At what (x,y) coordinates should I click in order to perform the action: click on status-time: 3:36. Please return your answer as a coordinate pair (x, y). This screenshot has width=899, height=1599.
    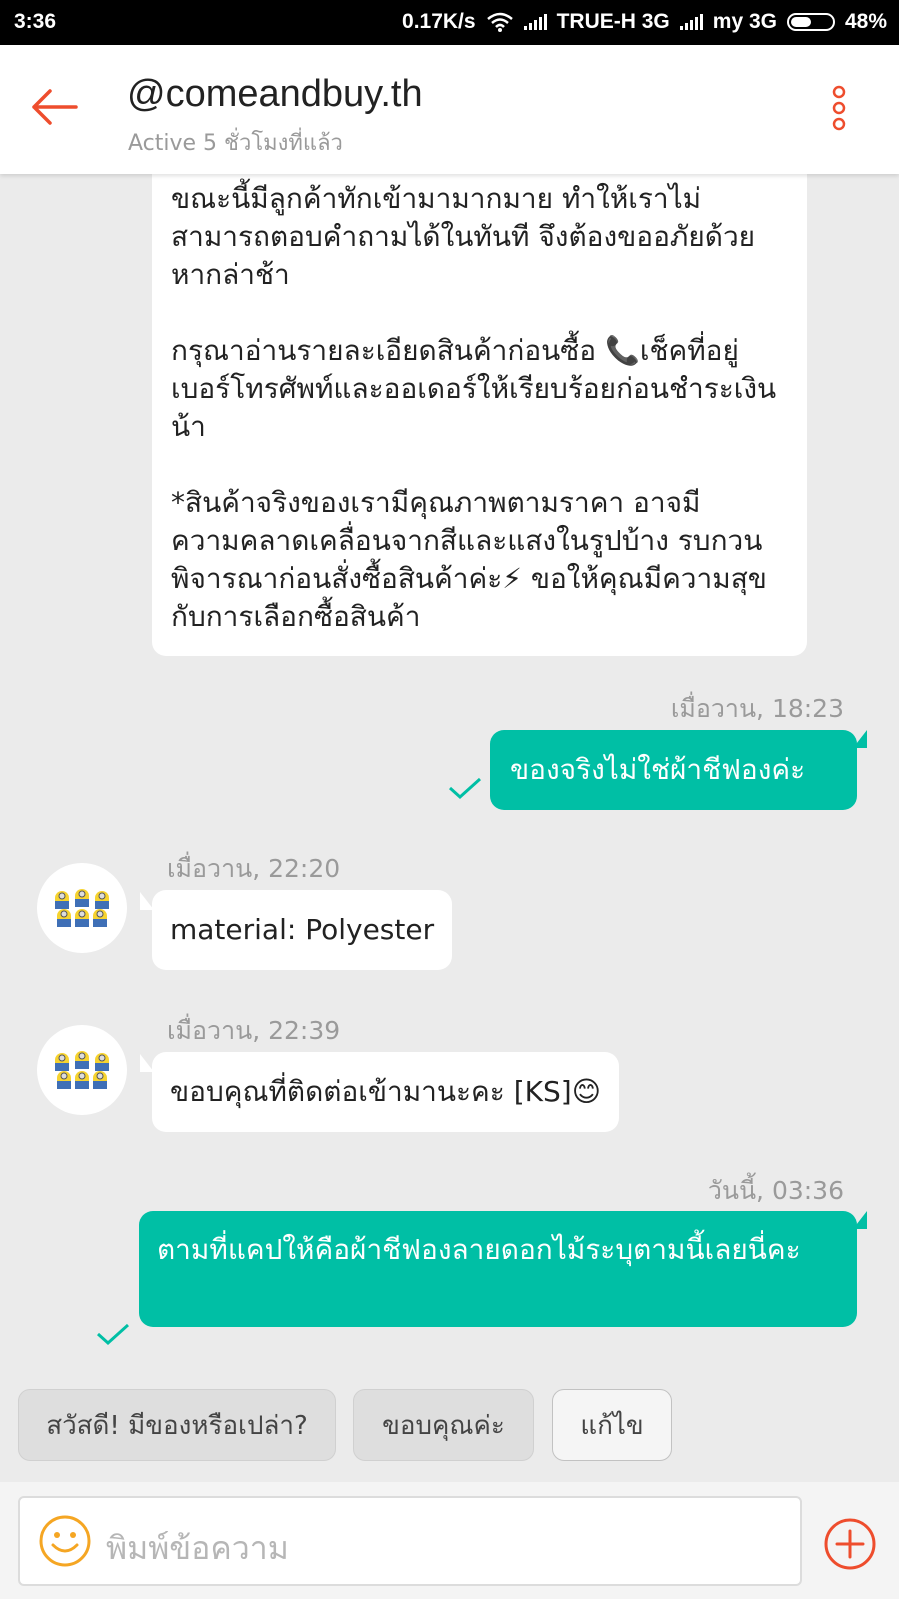
    Looking at the image, I should click on (35, 21).